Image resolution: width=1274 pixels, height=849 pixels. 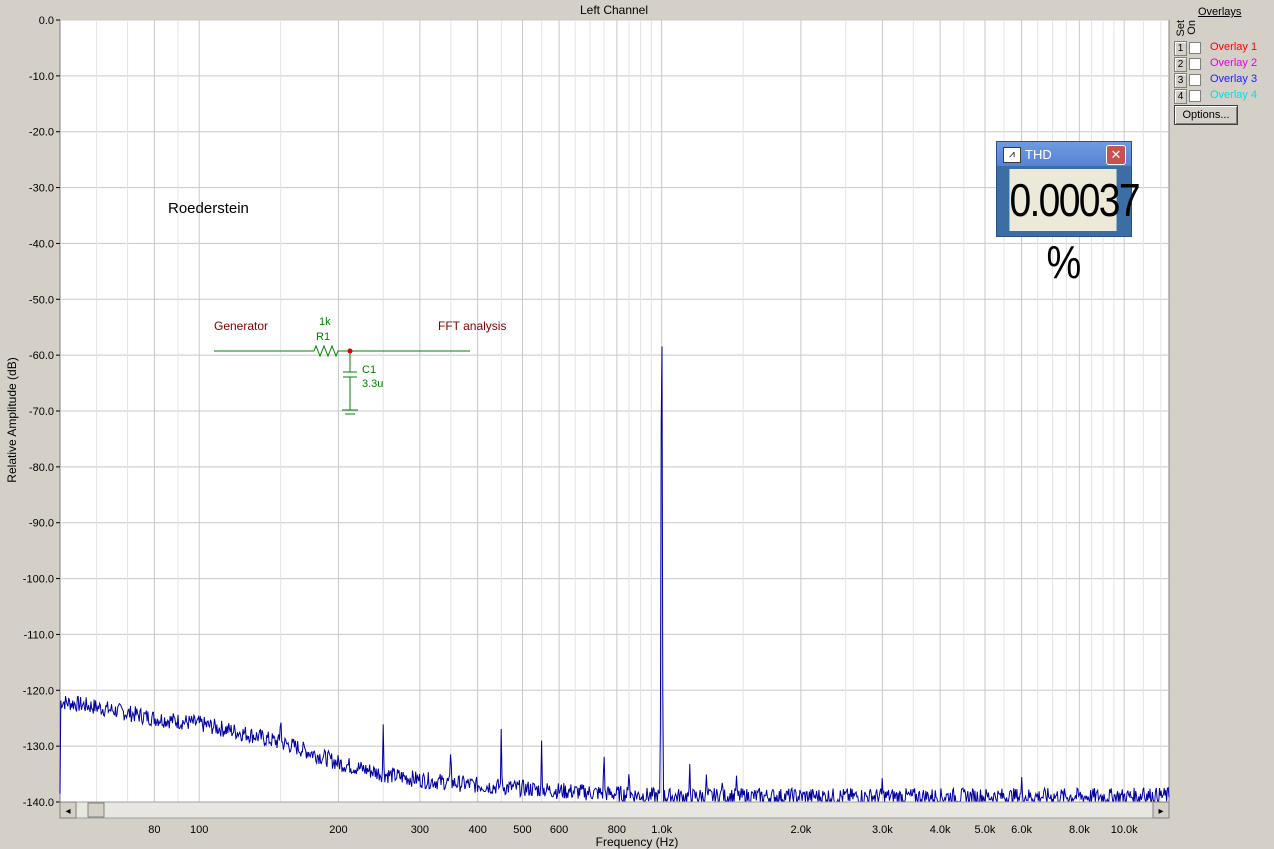 I want to click on overlay-set-button: 3, so click(x=1180, y=80).